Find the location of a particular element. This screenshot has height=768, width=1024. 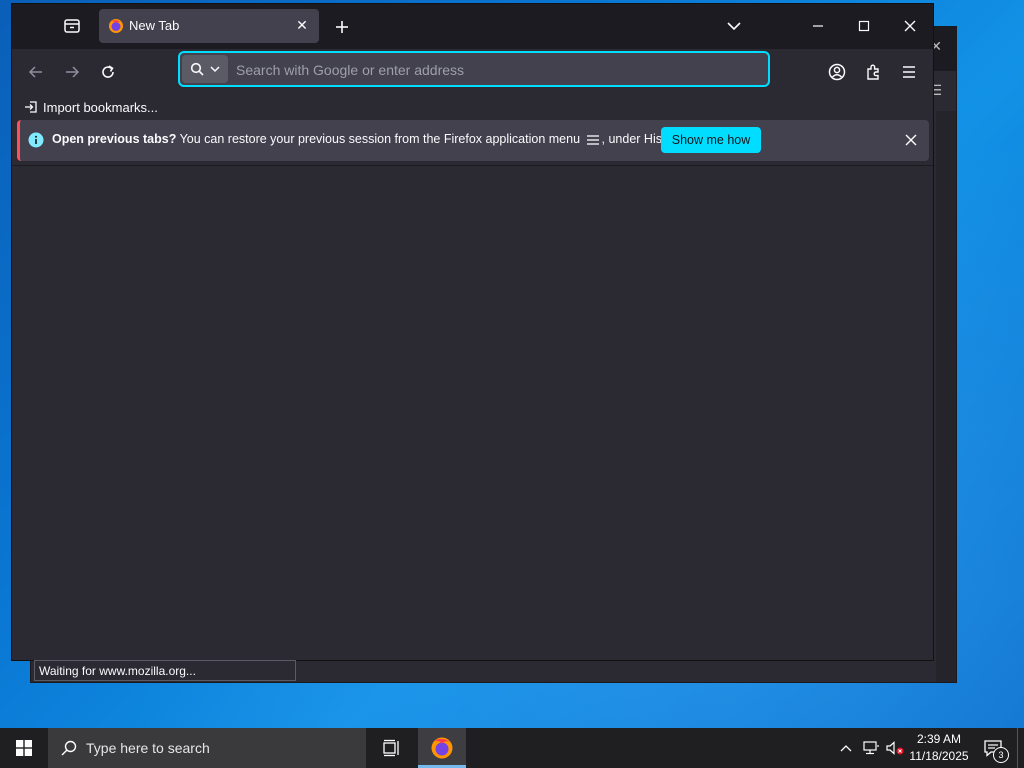

windows-logo-icon is located at coordinates (24, 748).